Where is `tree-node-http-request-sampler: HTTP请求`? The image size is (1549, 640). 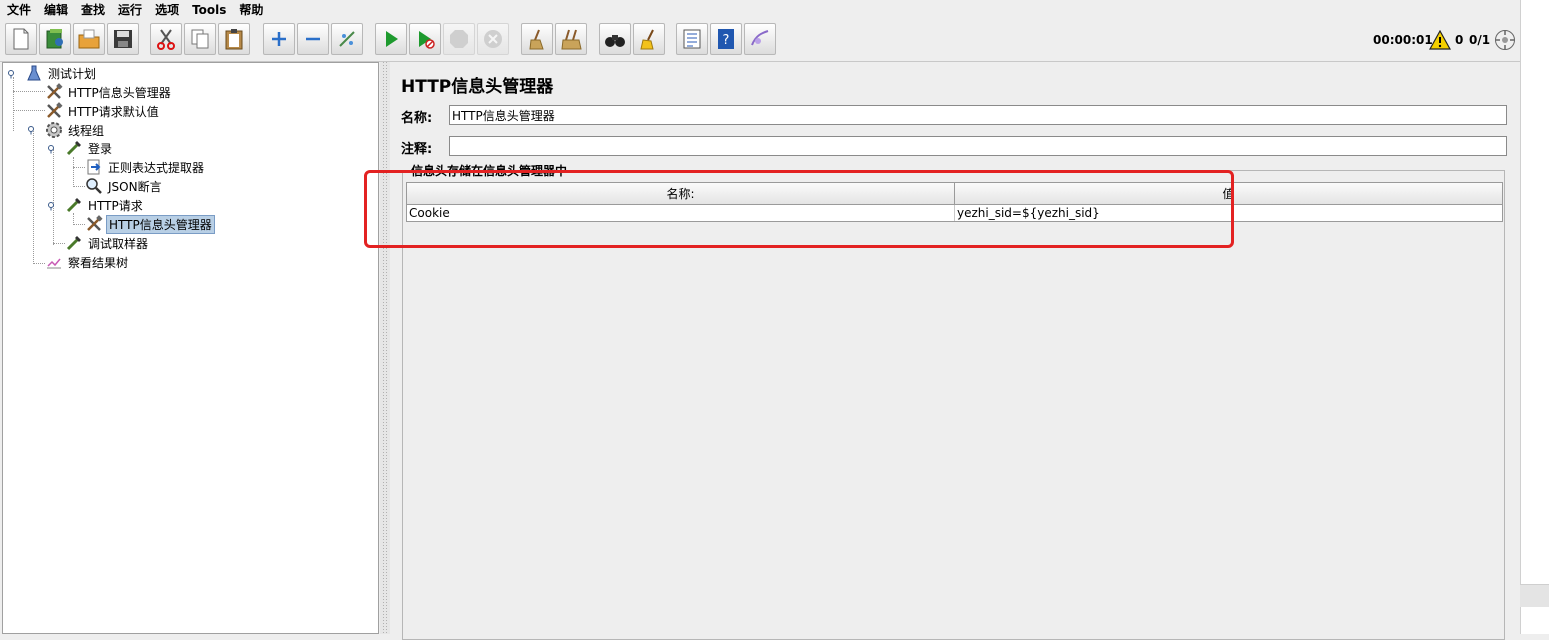 tree-node-http-request-sampler: HTTP请求 is located at coordinates (104, 205).